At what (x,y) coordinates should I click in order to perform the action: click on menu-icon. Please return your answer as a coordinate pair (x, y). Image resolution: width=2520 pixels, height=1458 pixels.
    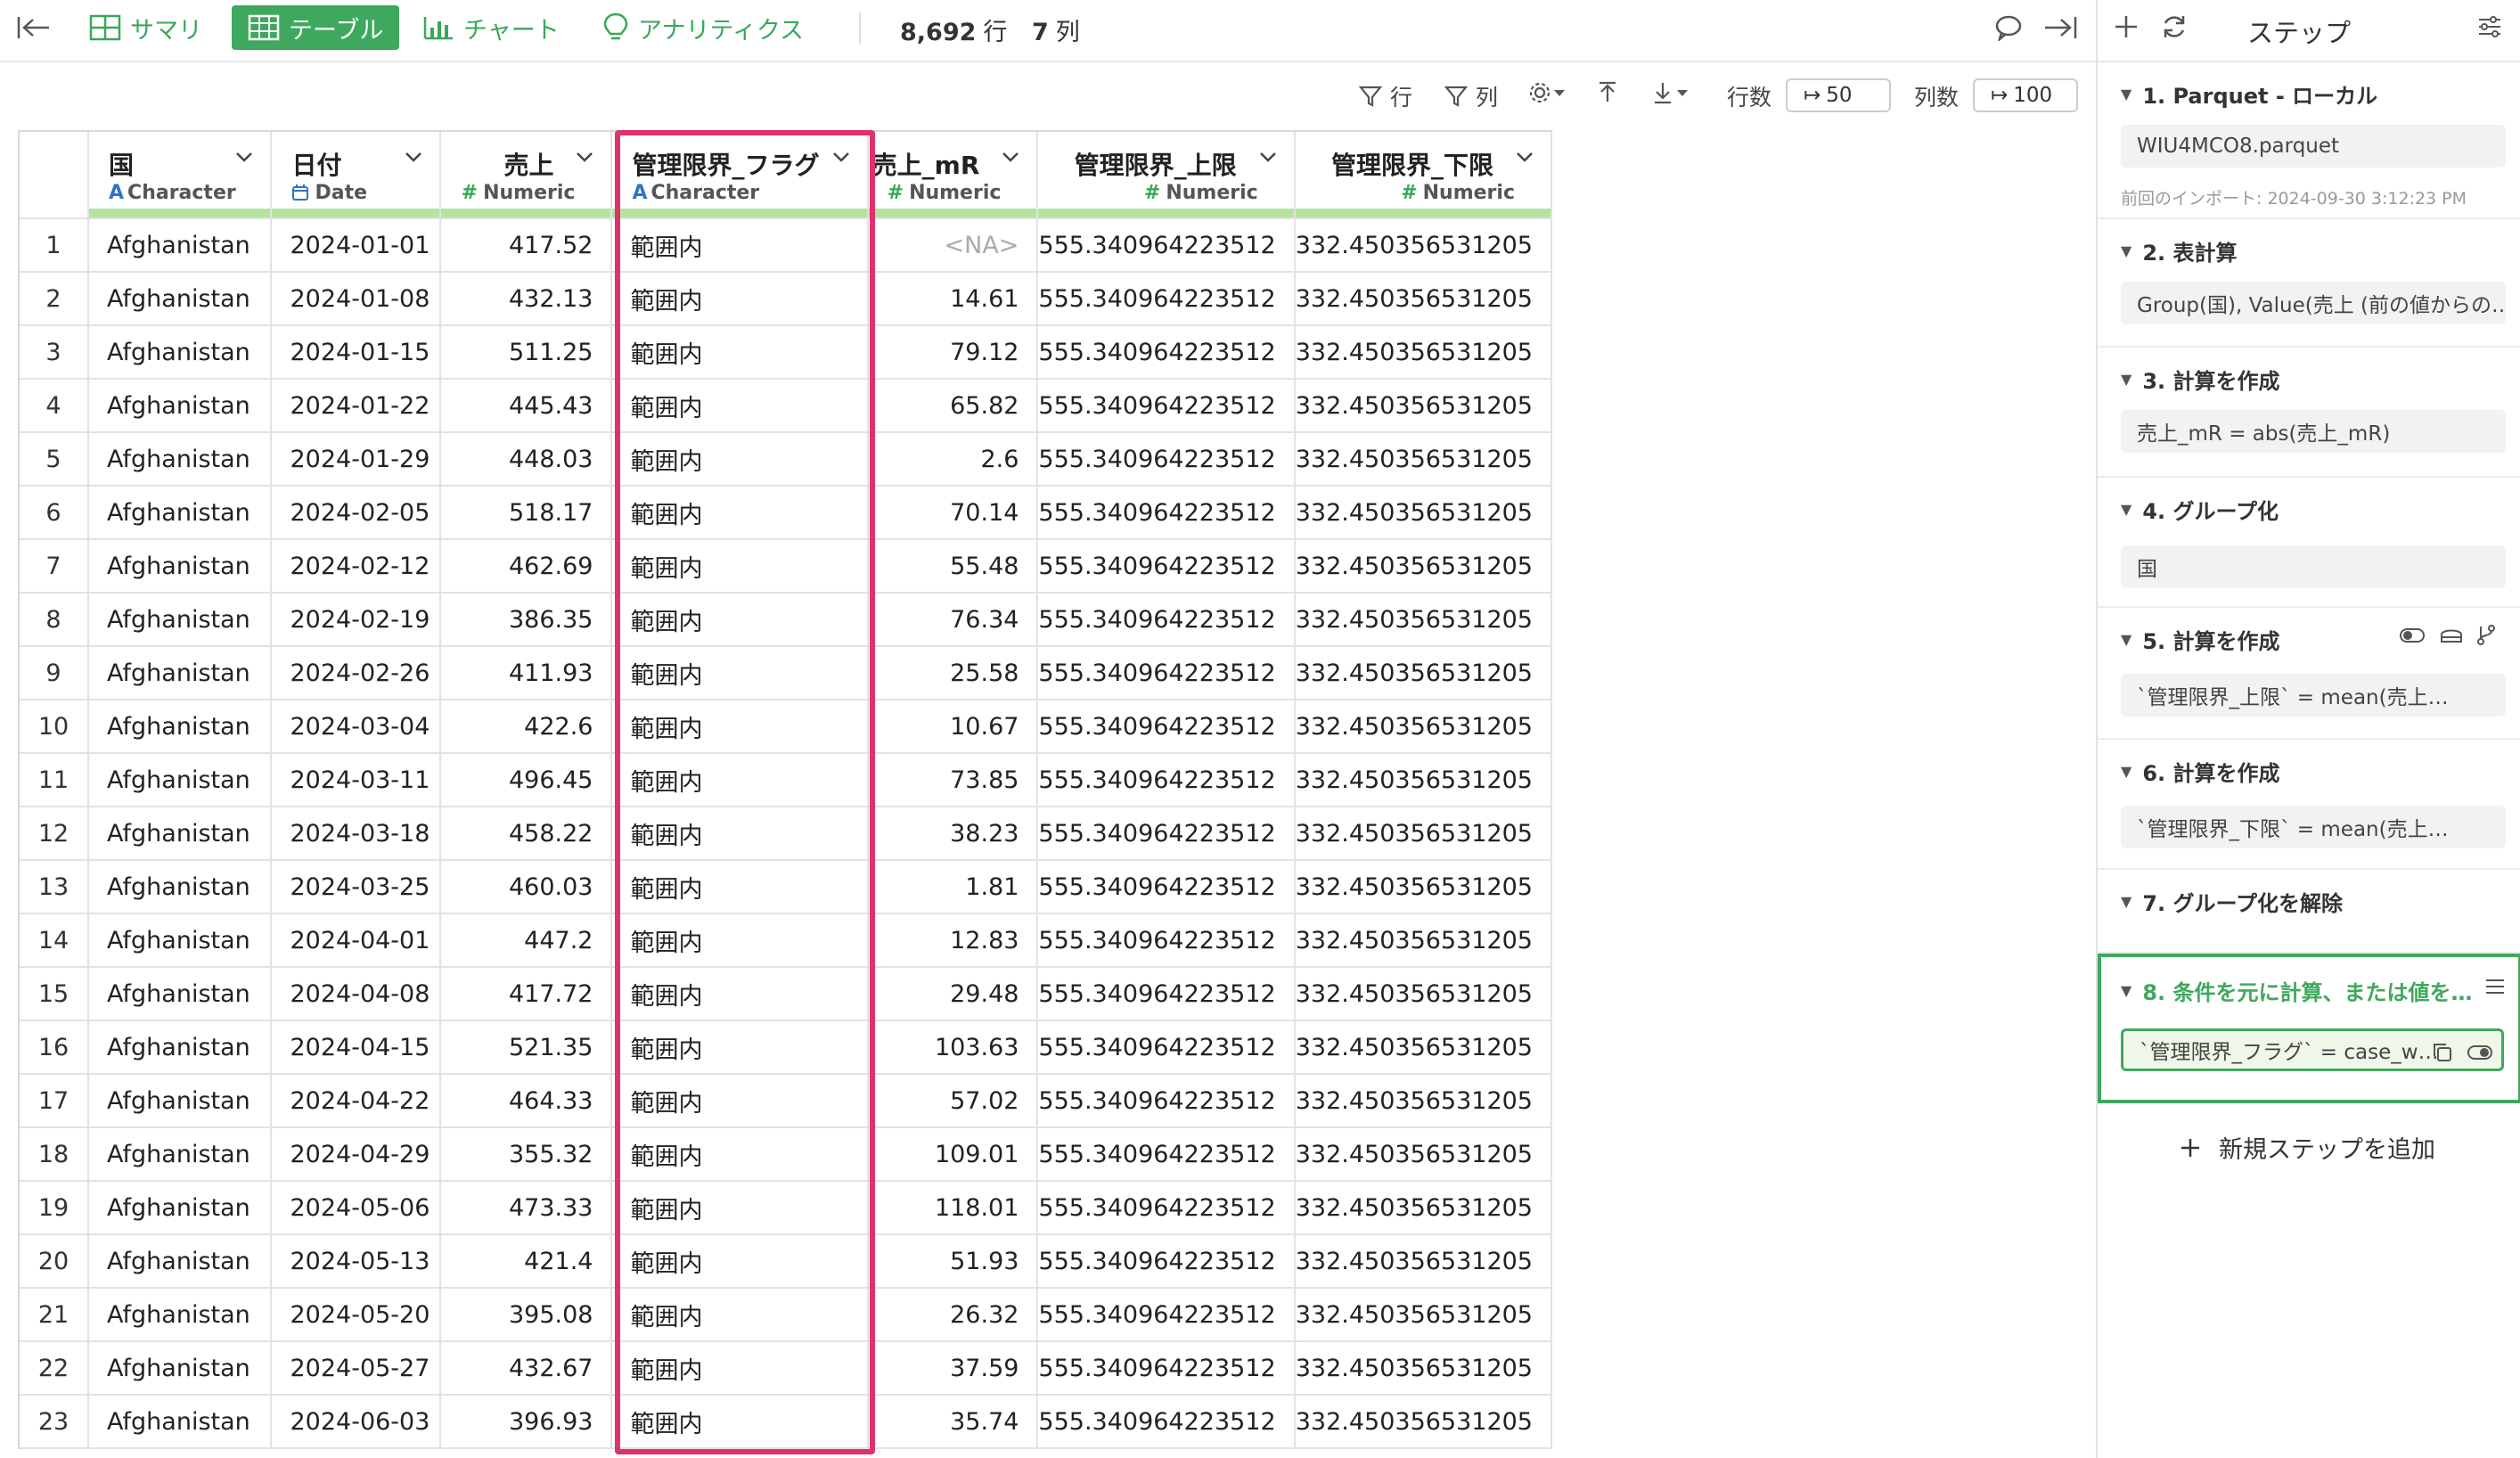
    Looking at the image, I should click on (2495, 988).